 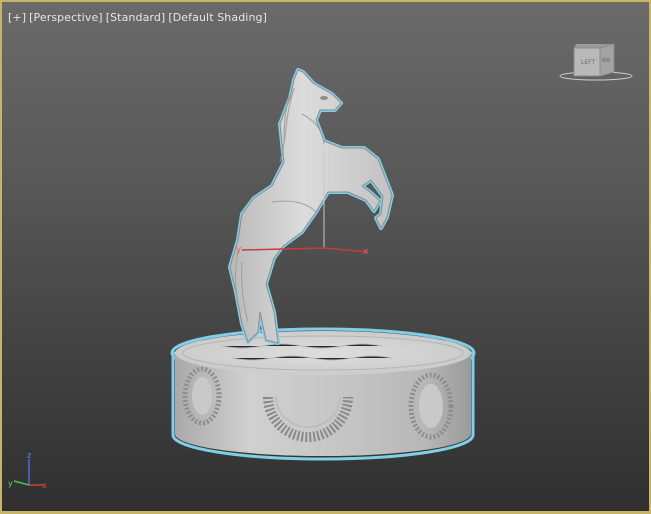 I want to click on horse-statue, so click(x=311, y=206).